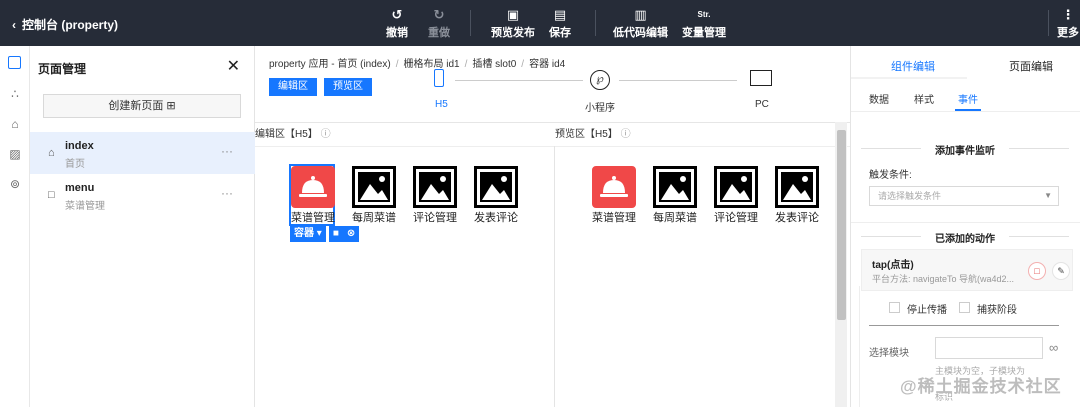 The width and height of the screenshot is (1080, 407). Describe the element at coordinates (15, 94) in the screenshot. I see `share-nodes-icon: ∴` at that location.